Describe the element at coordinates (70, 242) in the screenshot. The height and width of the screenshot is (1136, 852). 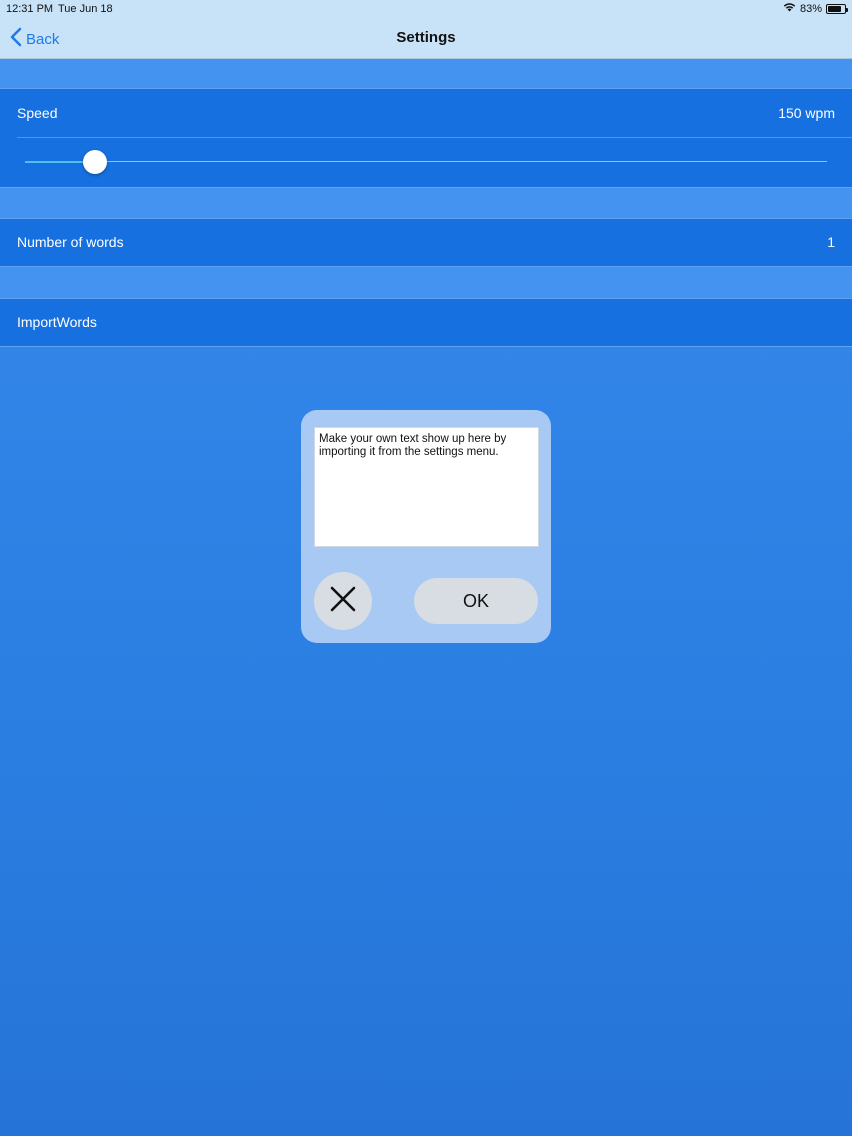
I see `number-of-words-label: Number of words` at that location.